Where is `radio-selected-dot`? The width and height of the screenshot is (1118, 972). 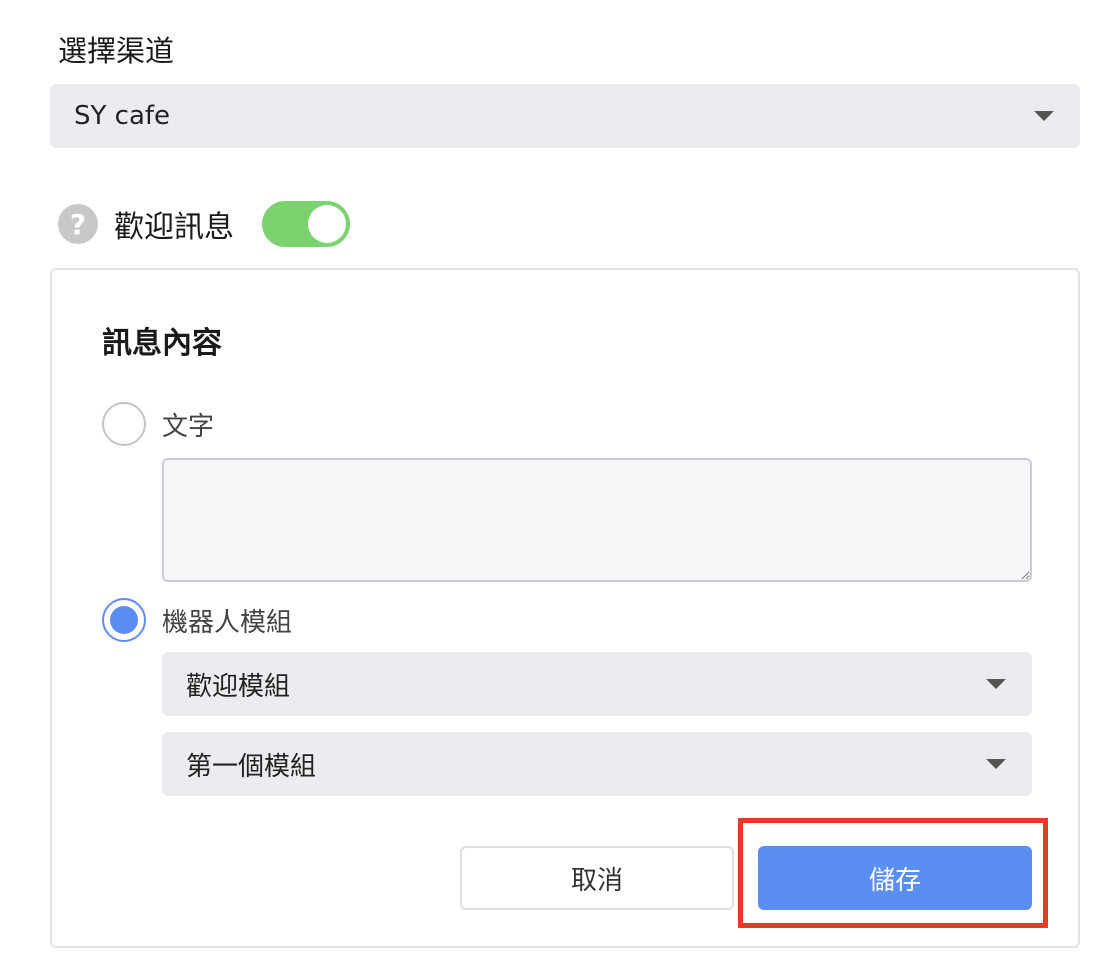 radio-selected-dot is located at coordinates (124, 620).